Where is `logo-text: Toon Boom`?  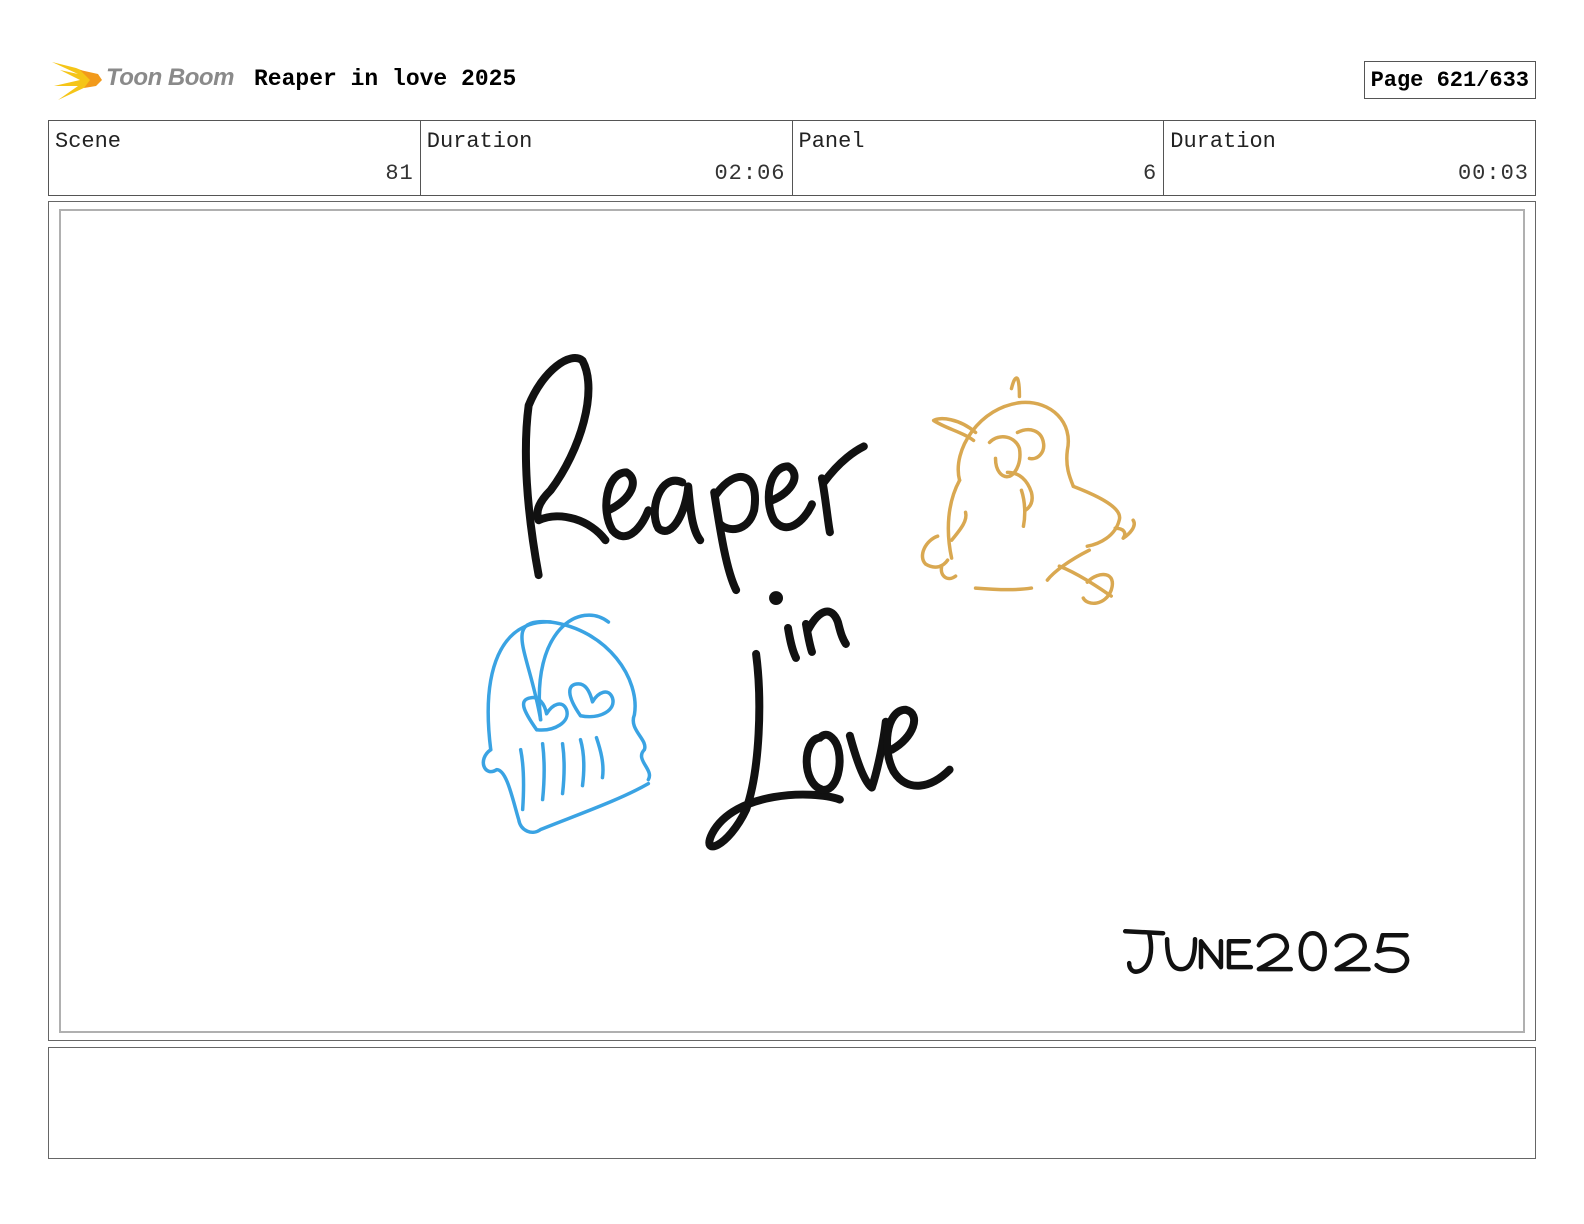
logo-text: Toon Boom is located at coordinates (170, 77).